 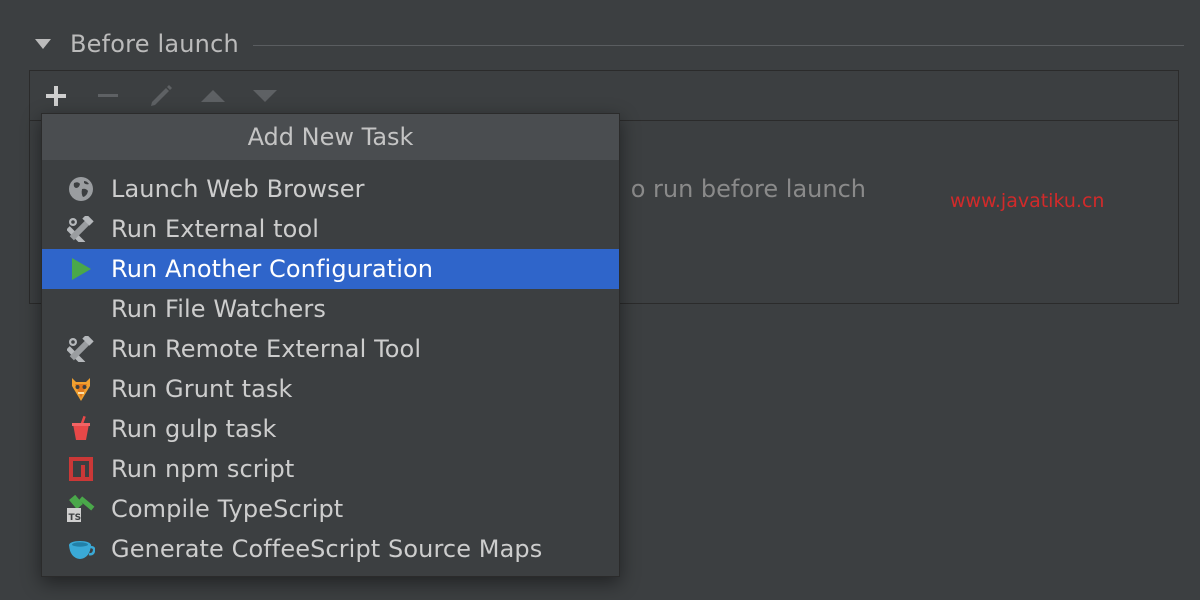 I want to click on move-up-button, so click(x=213, y=96).